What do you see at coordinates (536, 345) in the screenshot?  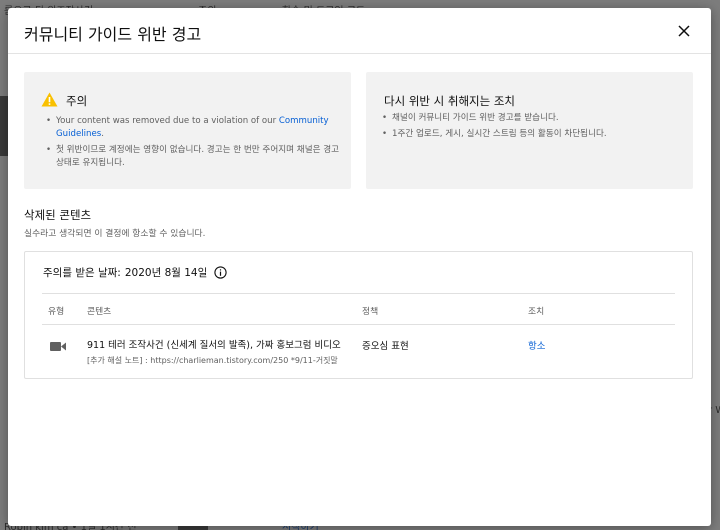 I see `appeal-link: 항소` at bounding box center [536, 345].